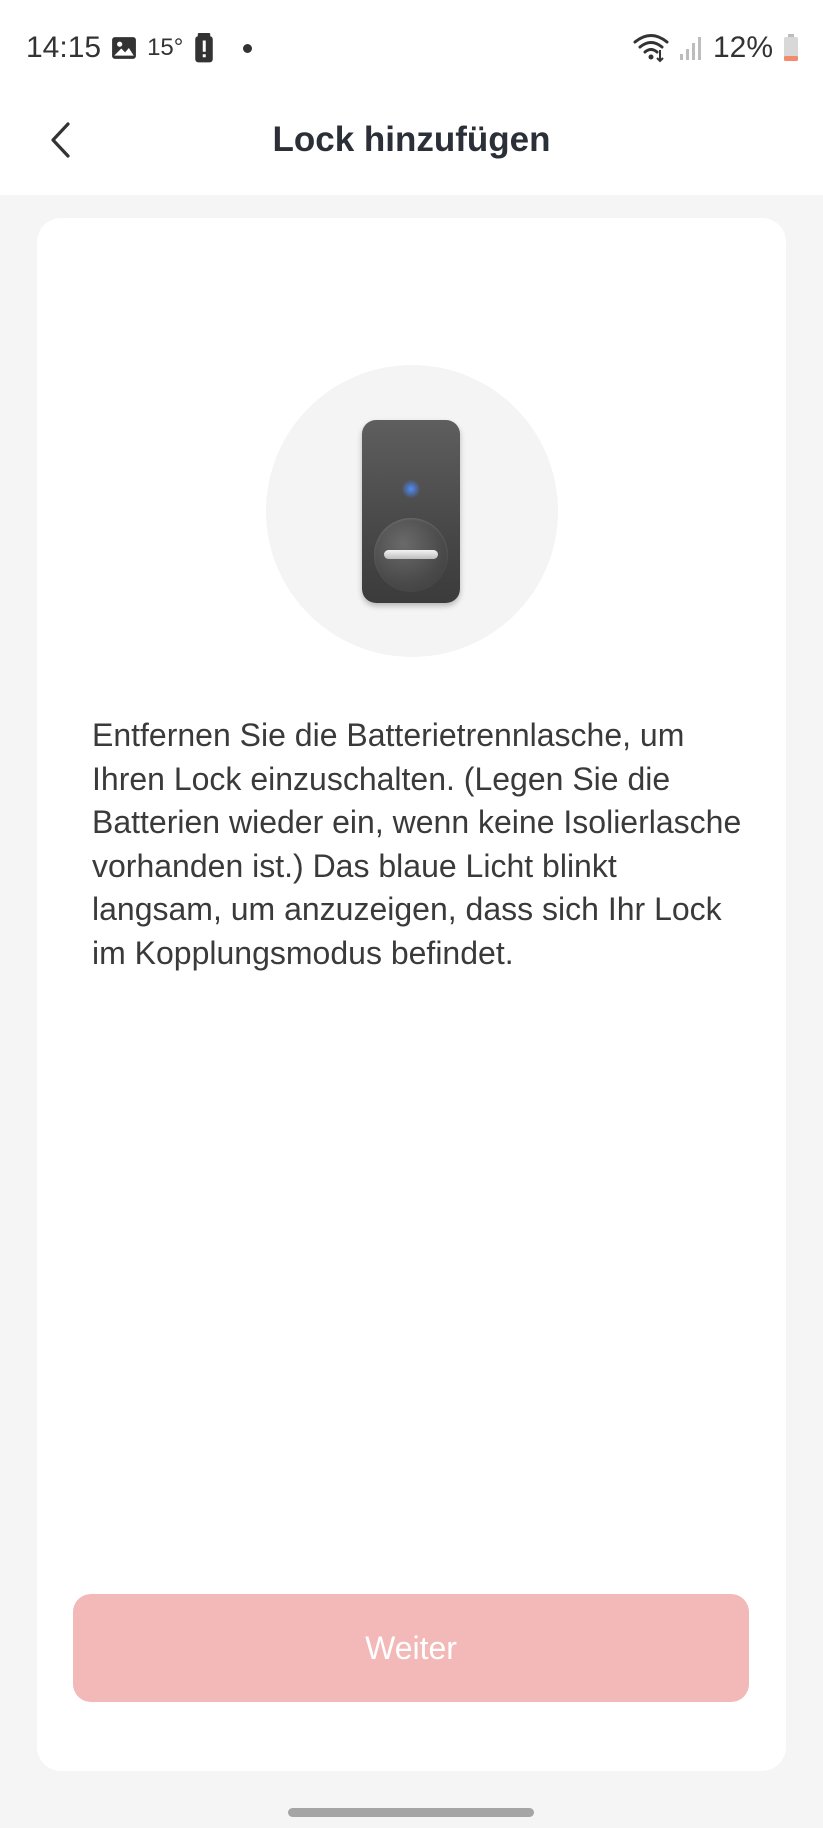 This screenshot has width=823, height=1828. I want to click on knob-handle, so click(411, 554).